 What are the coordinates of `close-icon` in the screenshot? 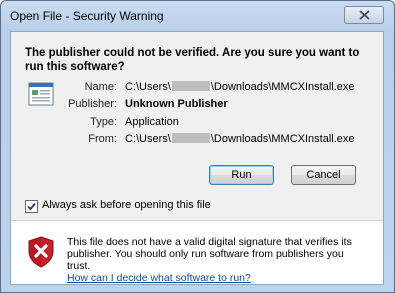 It's located at (364, 15).